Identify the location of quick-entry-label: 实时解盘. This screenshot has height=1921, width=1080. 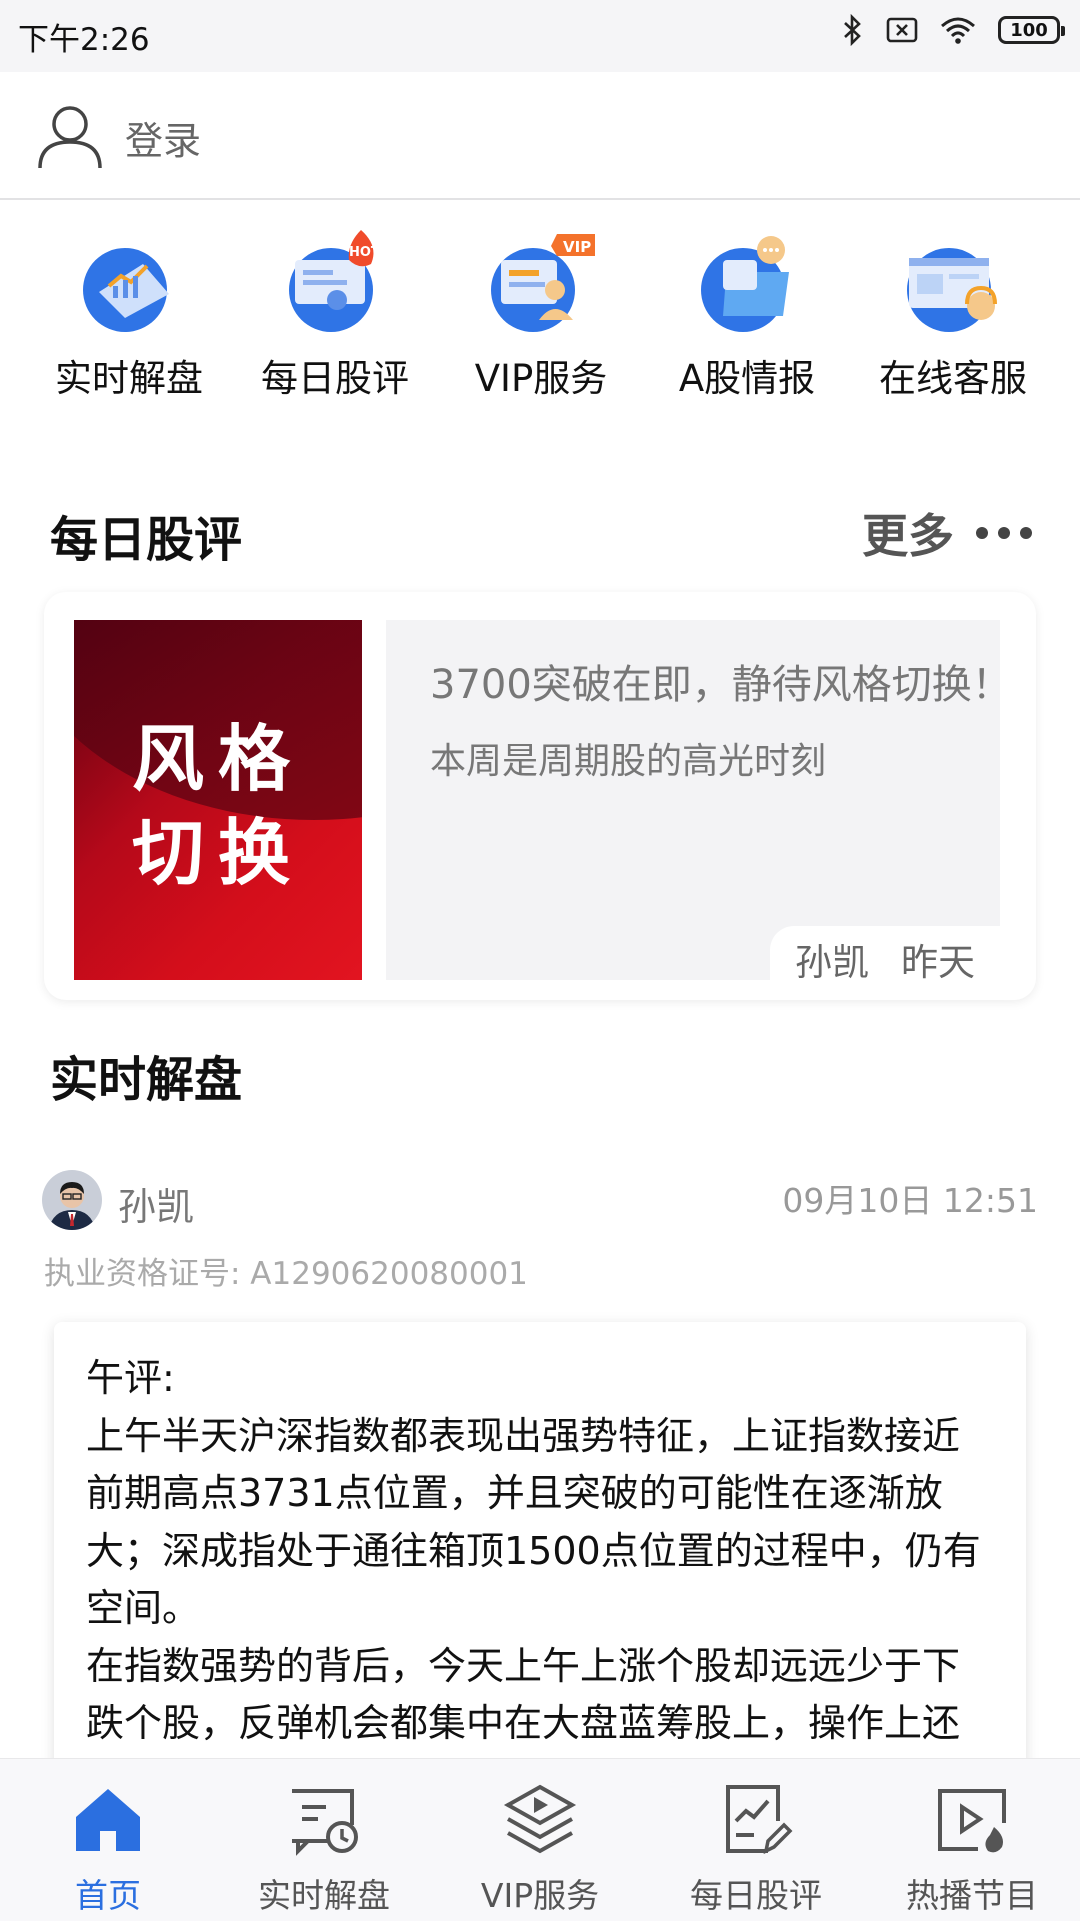
(129, 378).